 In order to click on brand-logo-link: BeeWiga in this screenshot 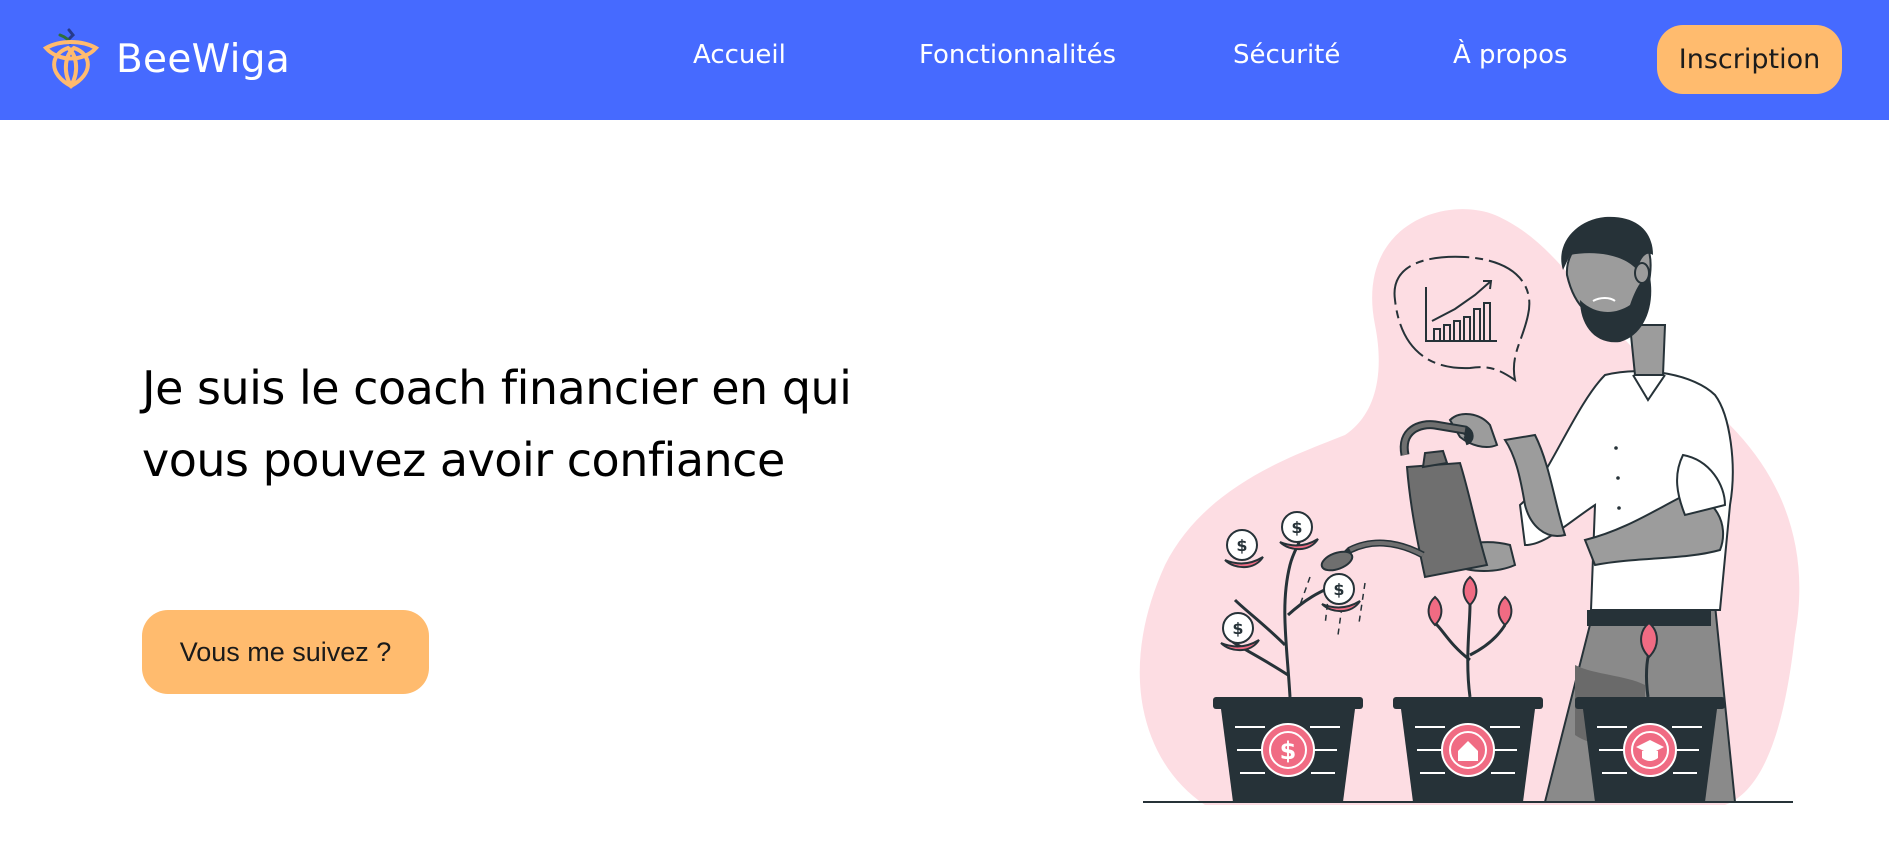, I will do `click(165, 59)`.